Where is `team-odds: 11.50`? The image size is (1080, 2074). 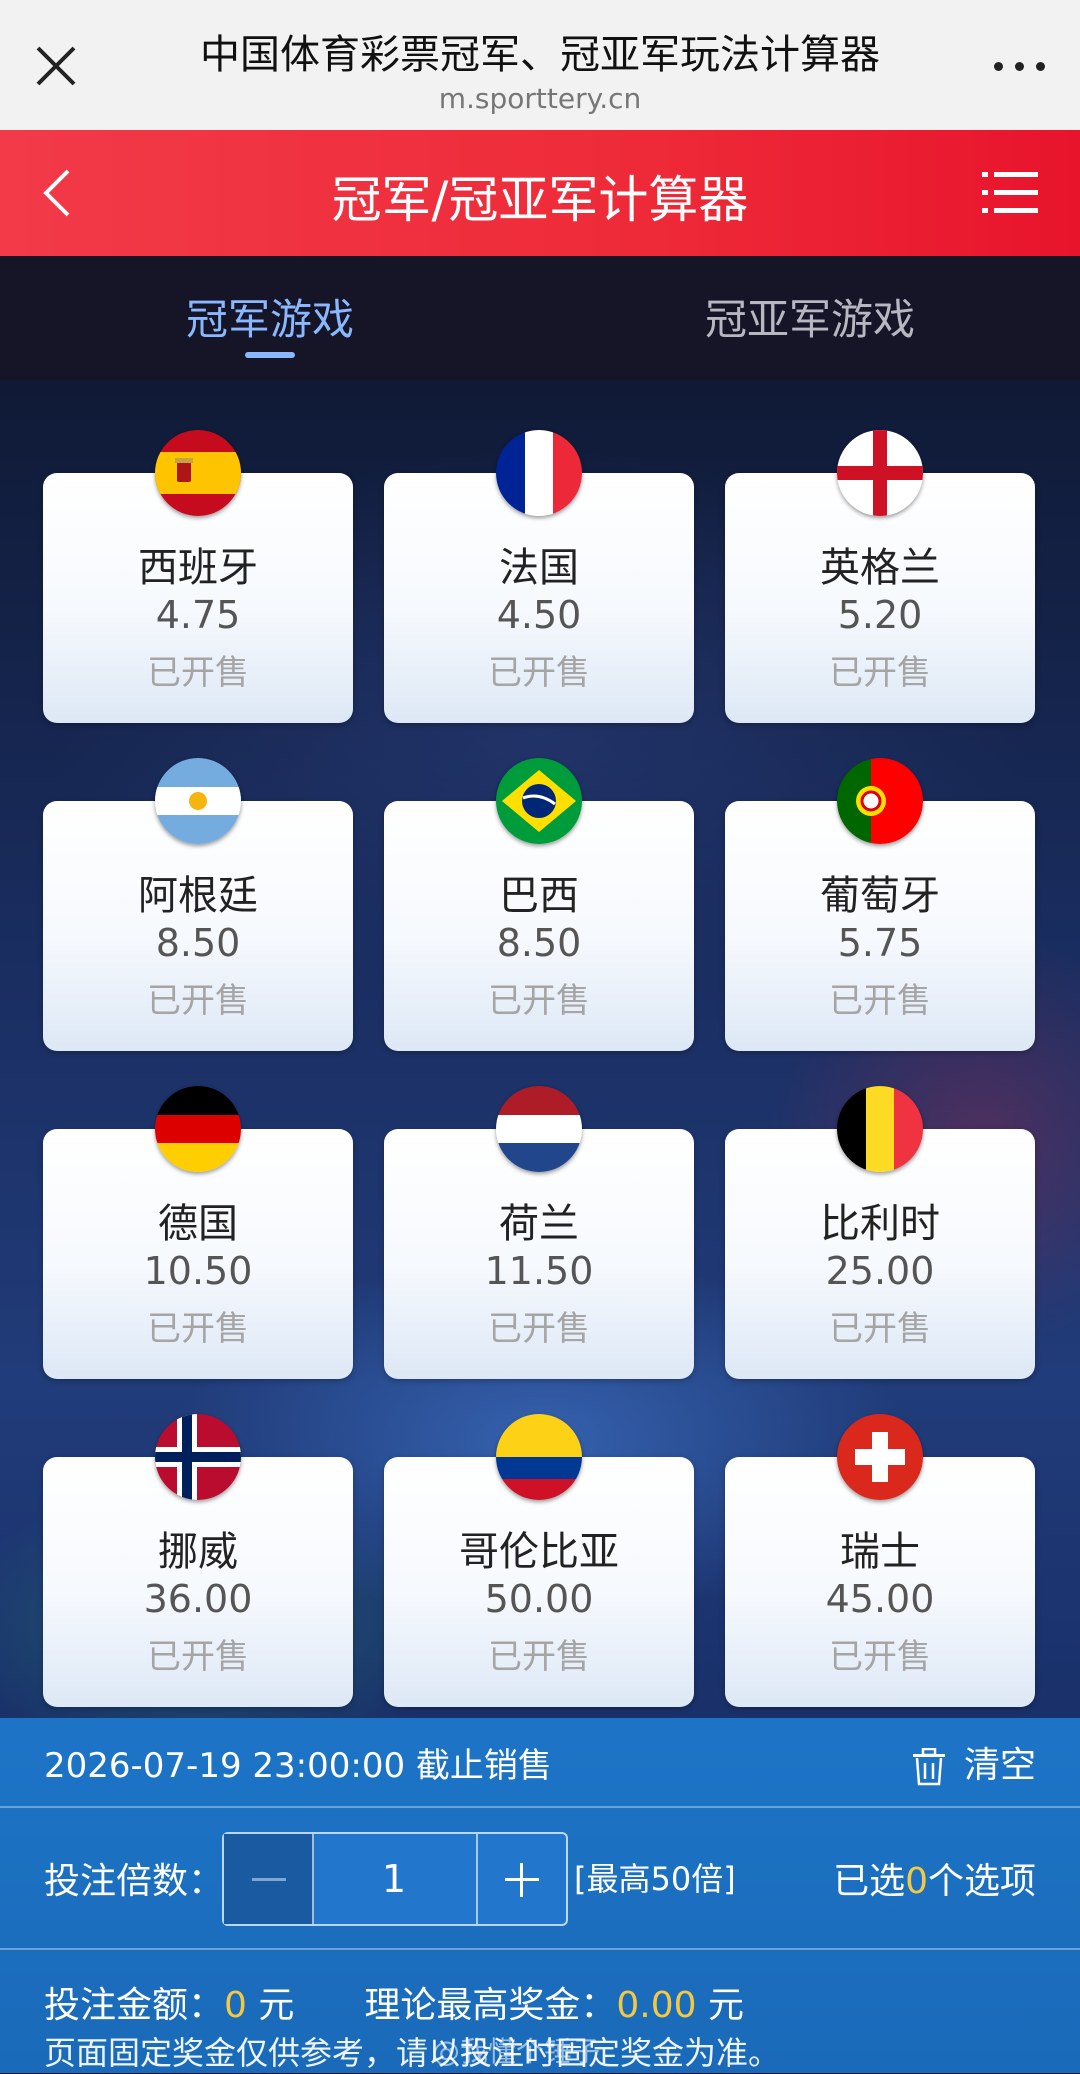
team-odds: 11.50 is located at coordinates (539, 1271).